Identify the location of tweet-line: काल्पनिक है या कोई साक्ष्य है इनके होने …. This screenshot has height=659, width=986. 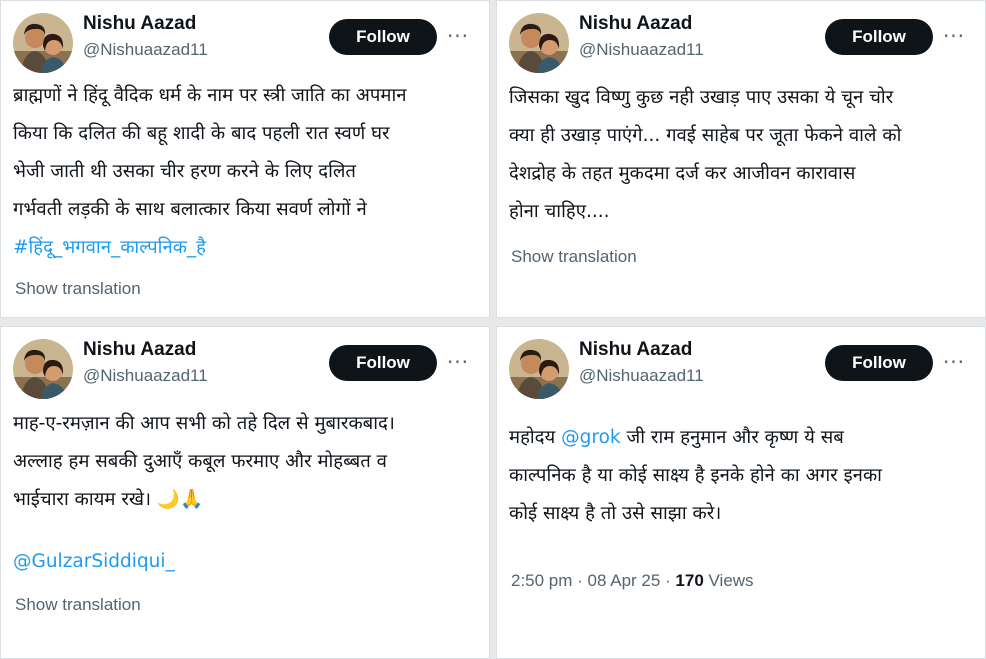
(695, 475).